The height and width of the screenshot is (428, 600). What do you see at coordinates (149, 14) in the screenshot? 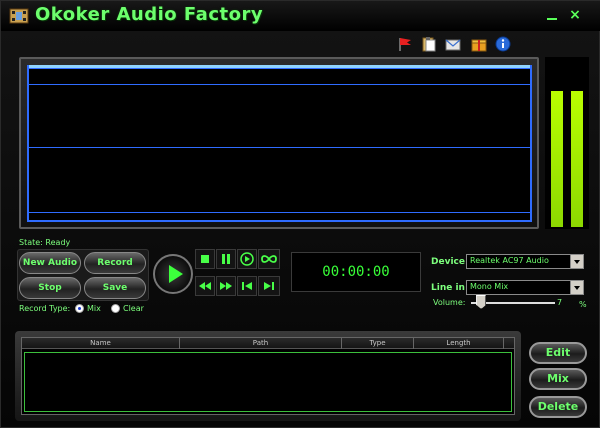
I see `app-title: Okoker Audio Factory` at bounding box center [149, 14].